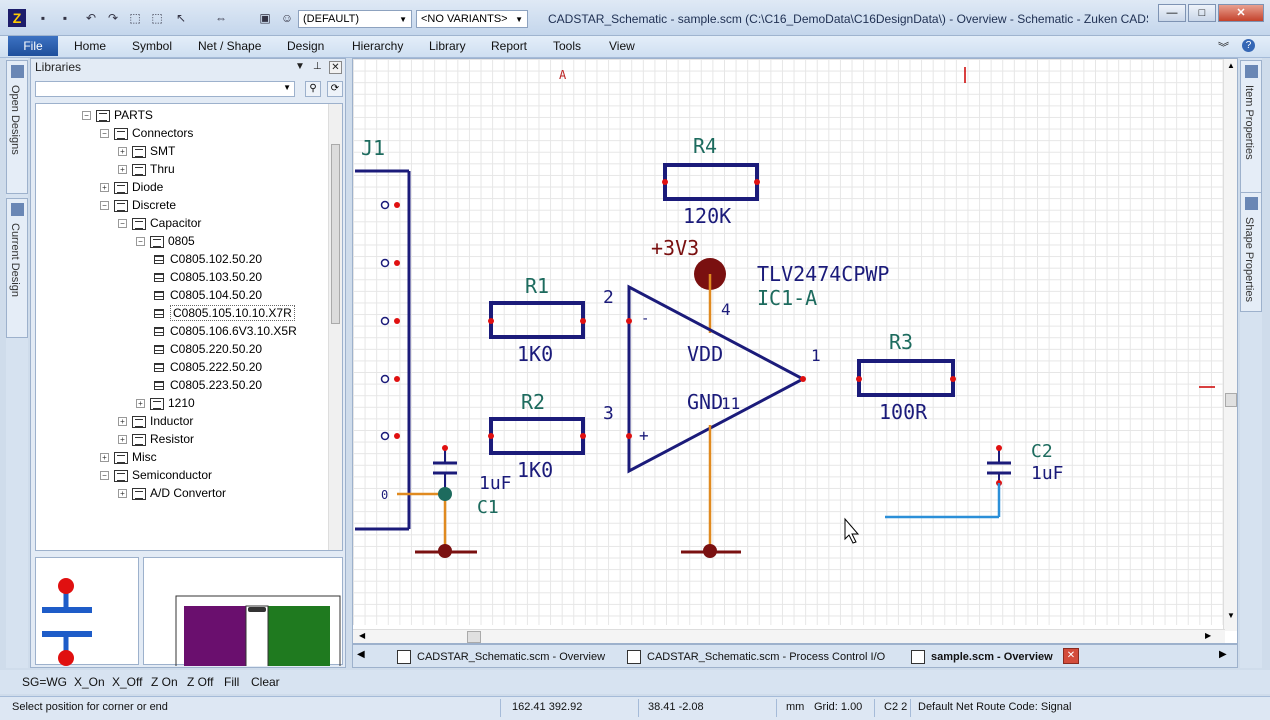 The height and width of the screenshot is (720, 1270). I want to click on tab-tools: Tools, so click(567, 46).